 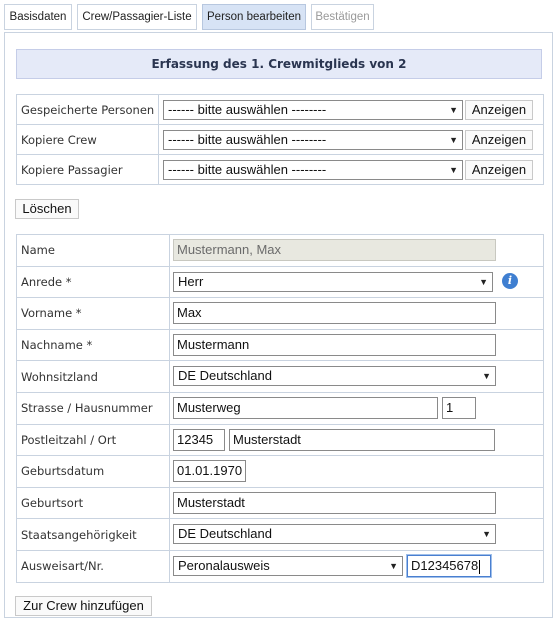 I want to click on staatsangehoerigkeit-label: Staatsangehörigkeit, so click(x=93, y=534).